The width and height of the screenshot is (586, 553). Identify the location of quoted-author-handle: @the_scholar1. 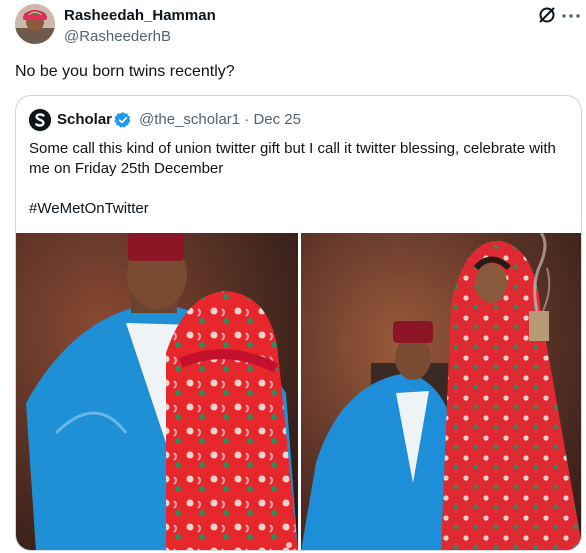
(189, 119).